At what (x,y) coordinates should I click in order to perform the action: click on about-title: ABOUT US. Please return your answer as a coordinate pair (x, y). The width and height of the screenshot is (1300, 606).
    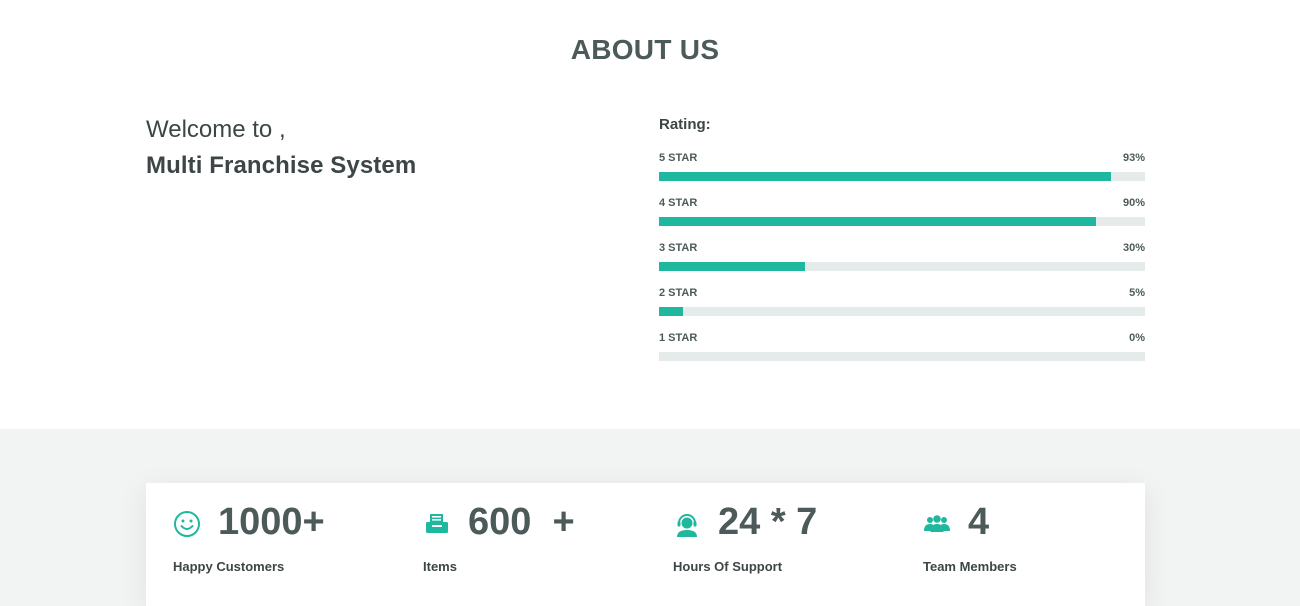
    Looking at the image, I should click on (645, 49).